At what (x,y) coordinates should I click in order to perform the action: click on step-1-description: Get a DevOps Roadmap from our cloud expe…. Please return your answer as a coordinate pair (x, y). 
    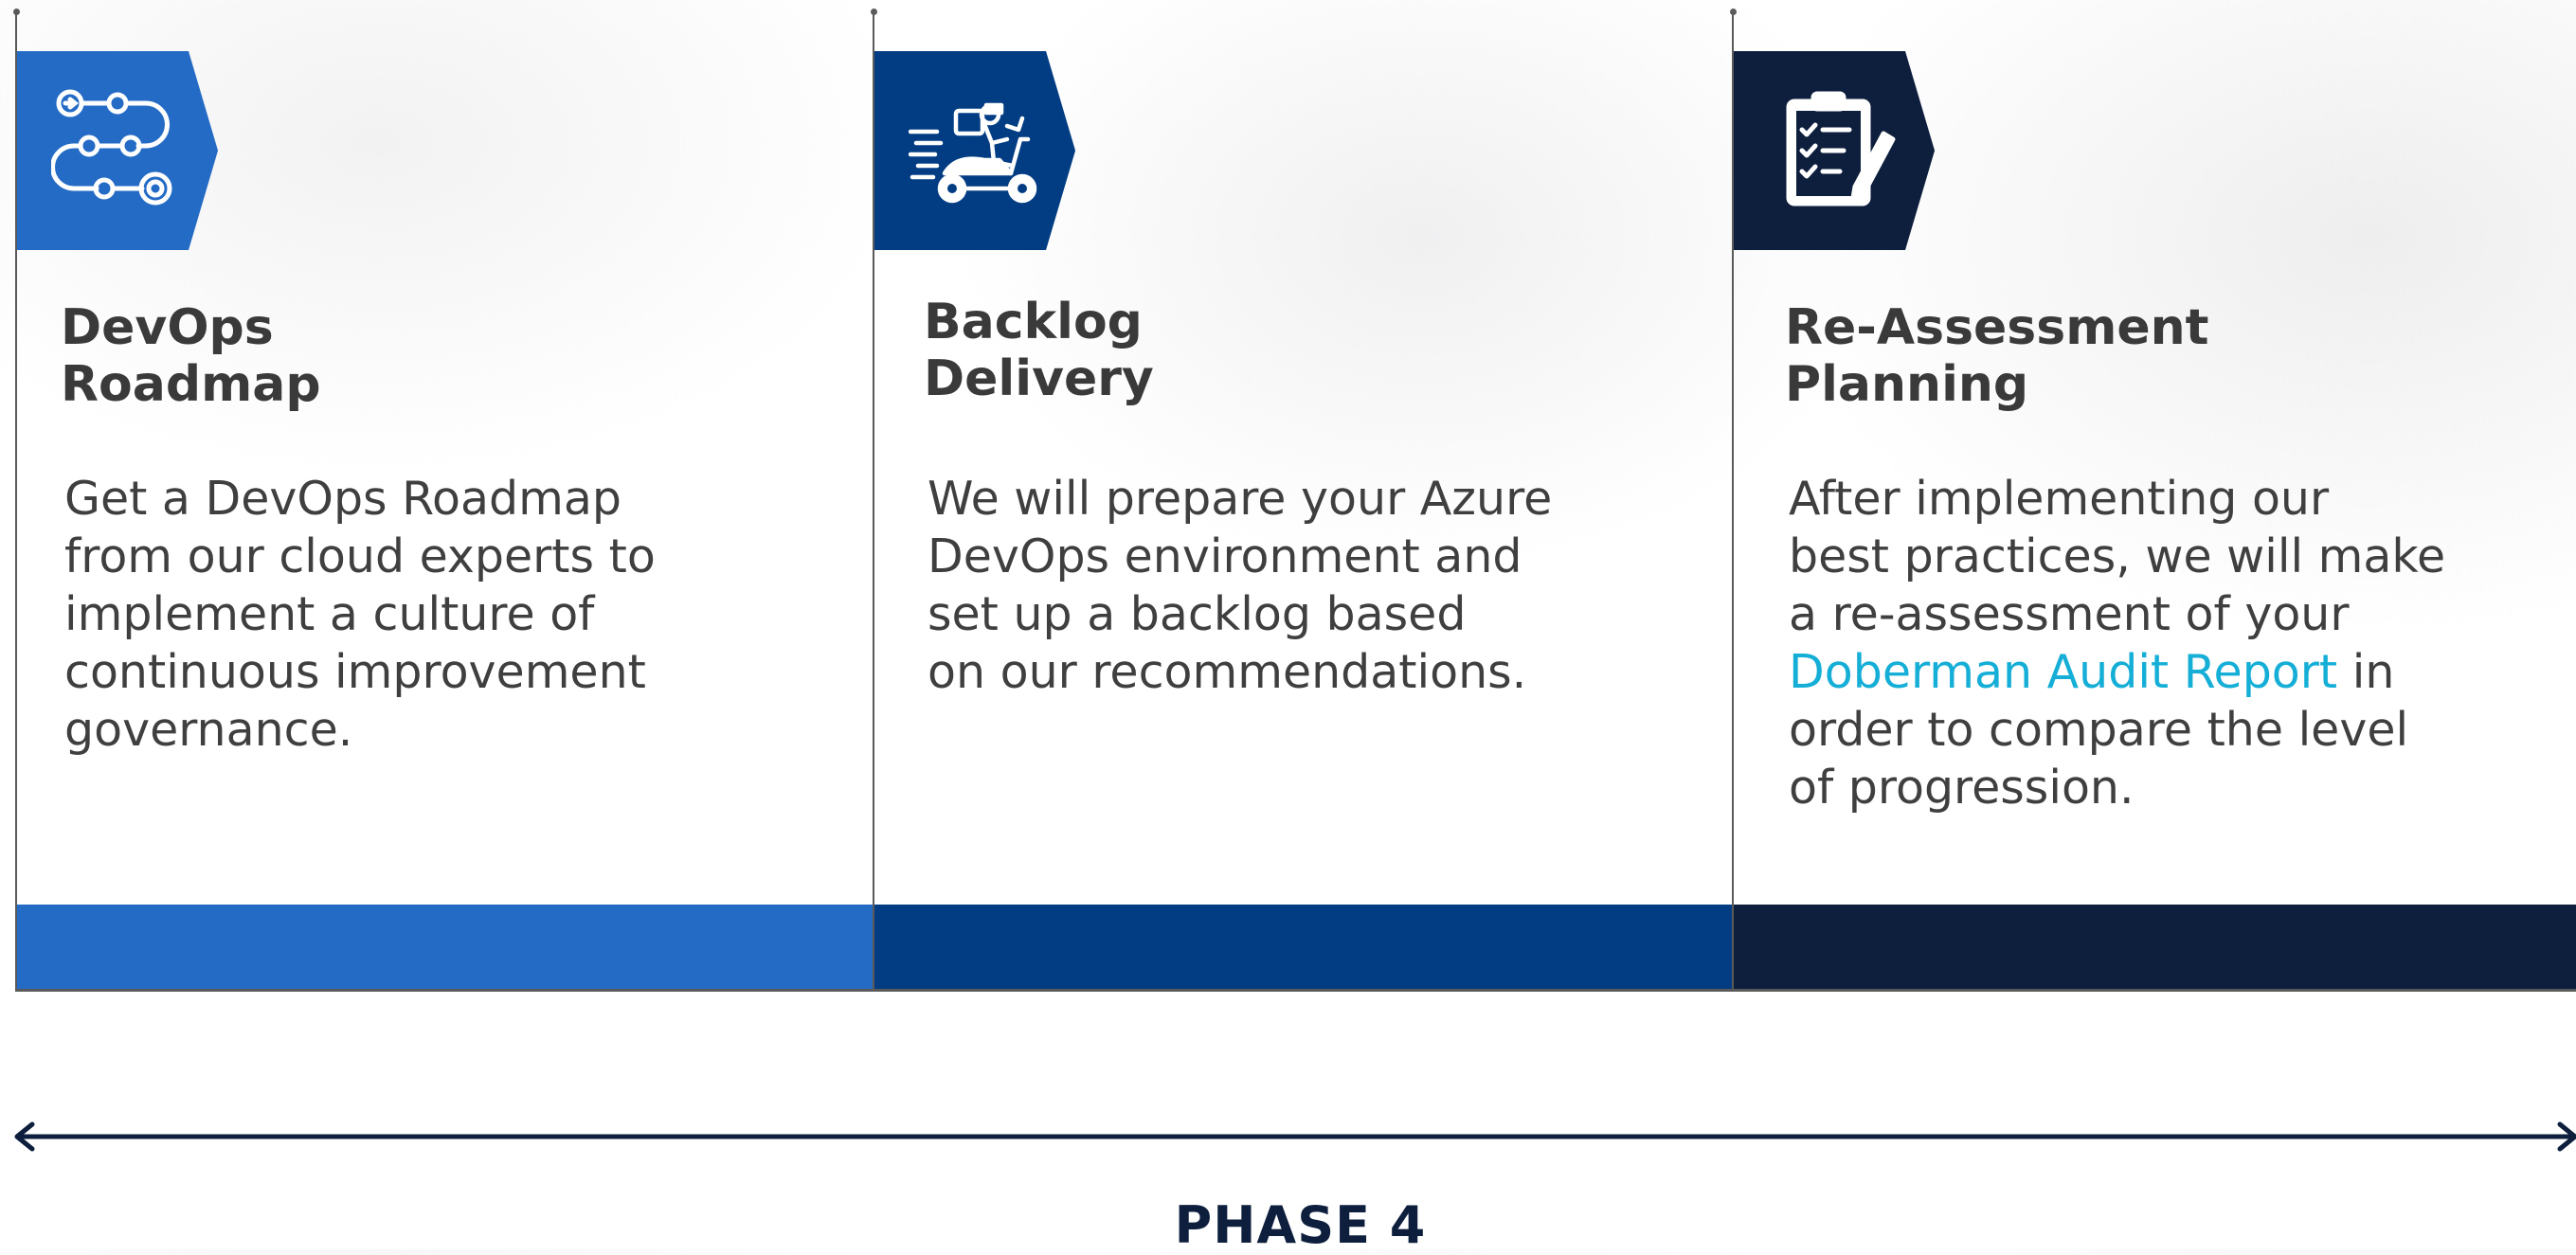
    Looking at the image, I should click on (360, 614).